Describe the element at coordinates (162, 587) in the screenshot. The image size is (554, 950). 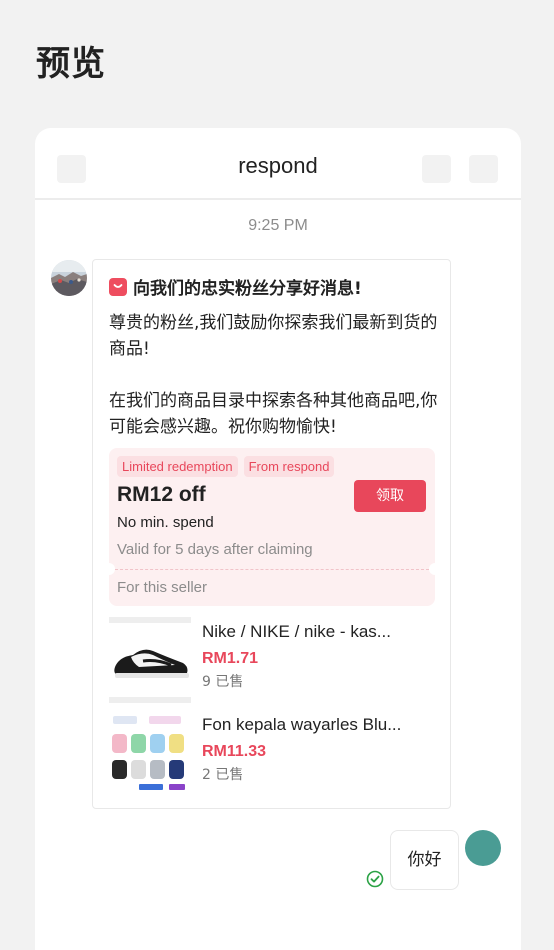
I see `voucher-scope: For this seller` at that location.